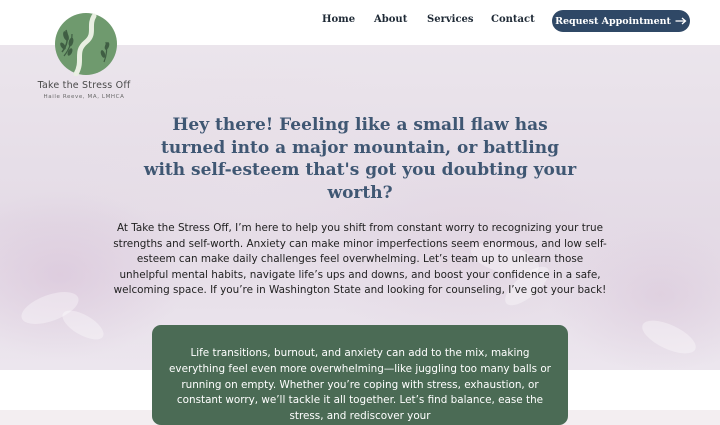  Describe the element at coordinates (613, 21) in the screenshot. I see `request-appointment-label: Request Appointment` at that location.